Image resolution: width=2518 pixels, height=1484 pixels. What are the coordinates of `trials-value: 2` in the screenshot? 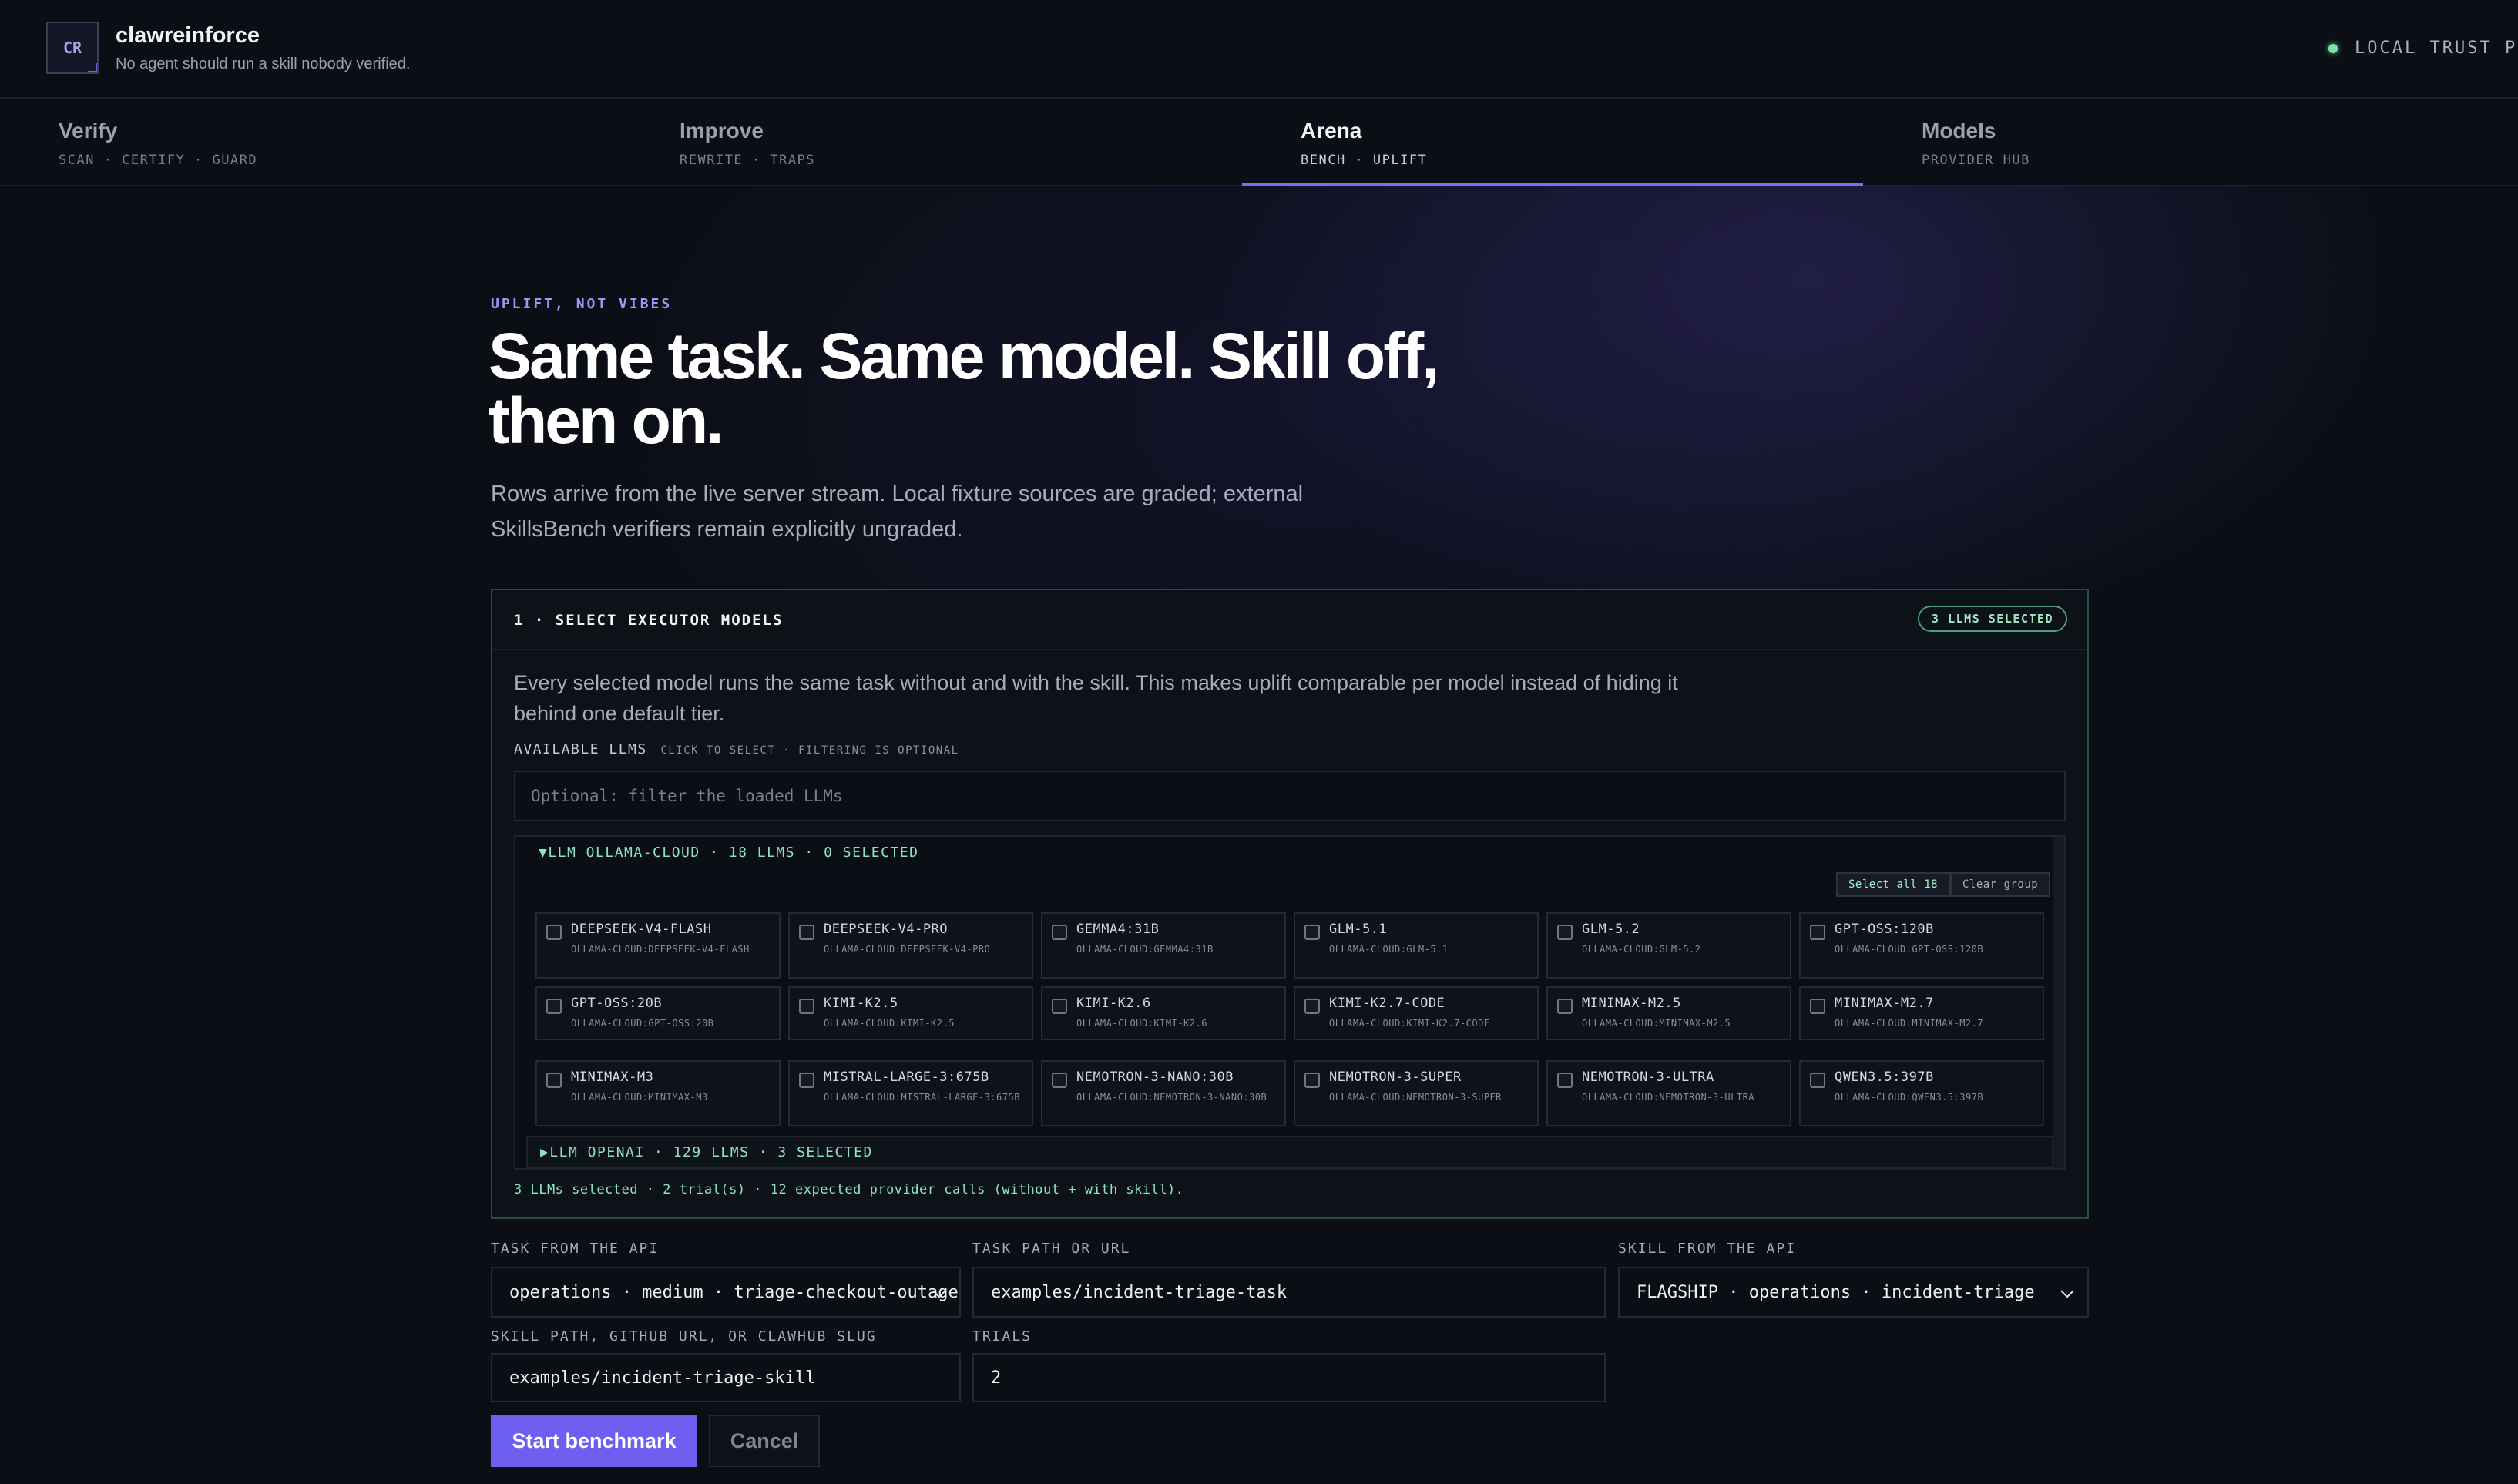 It's located at (996, 1378).